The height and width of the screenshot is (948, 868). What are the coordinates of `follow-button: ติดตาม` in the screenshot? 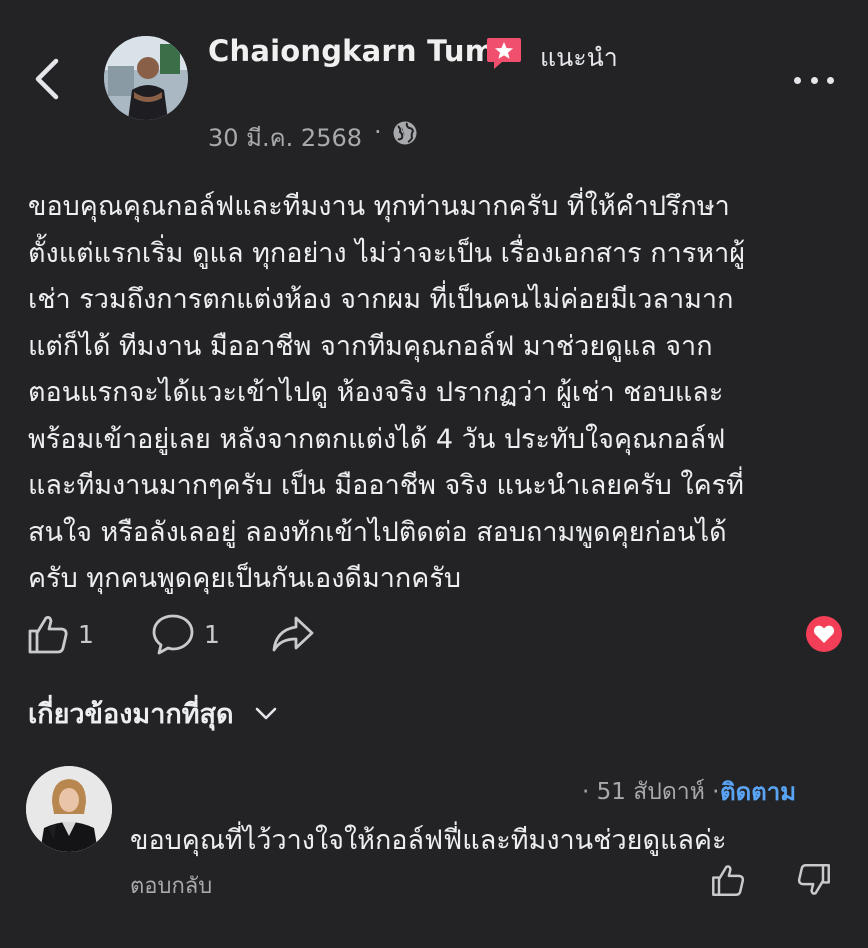 It's located at (758, 791).